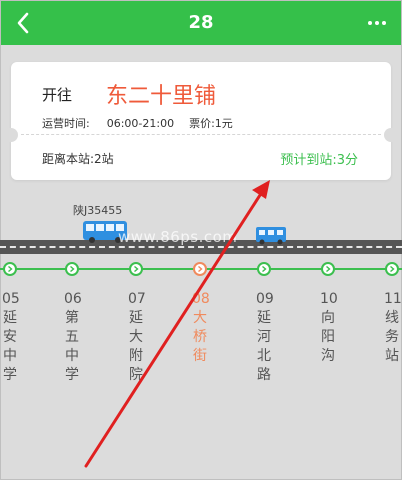  I want to click on stop-number: 11, so click(393, 299).